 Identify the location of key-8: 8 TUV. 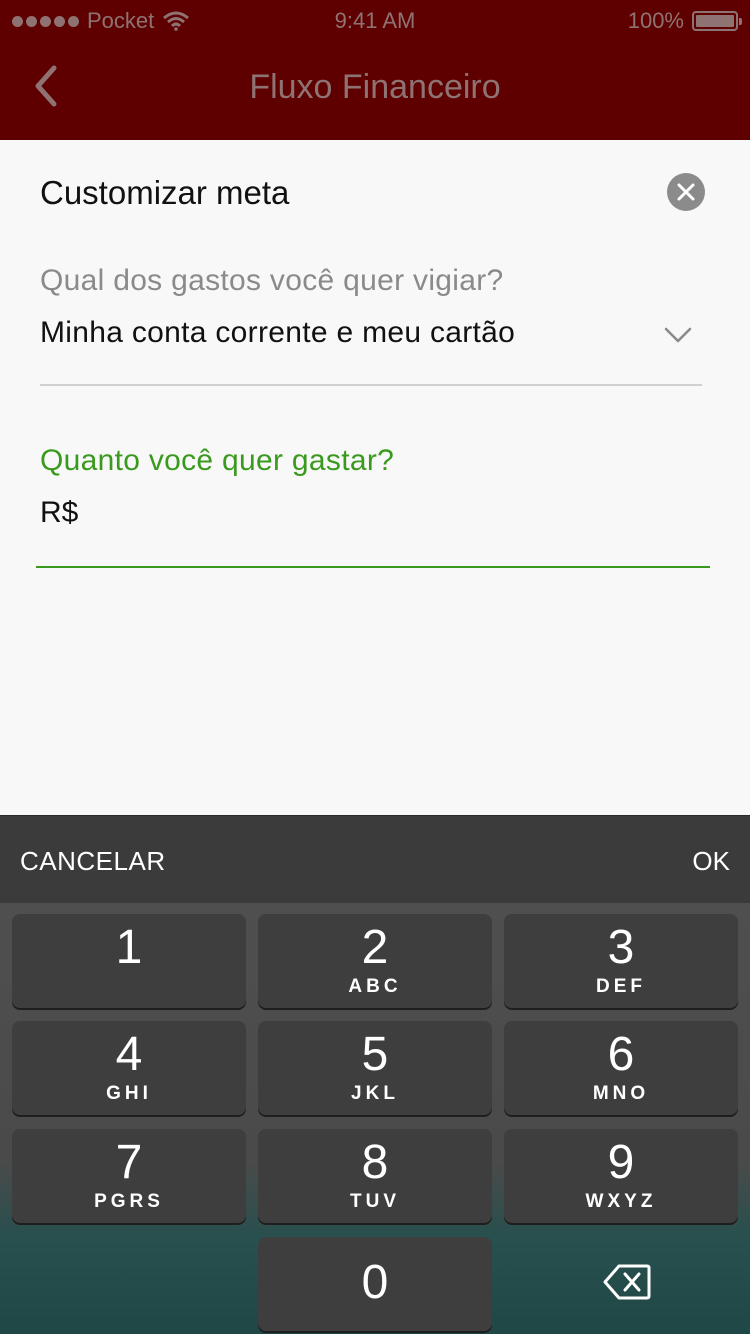
(375, 1176).